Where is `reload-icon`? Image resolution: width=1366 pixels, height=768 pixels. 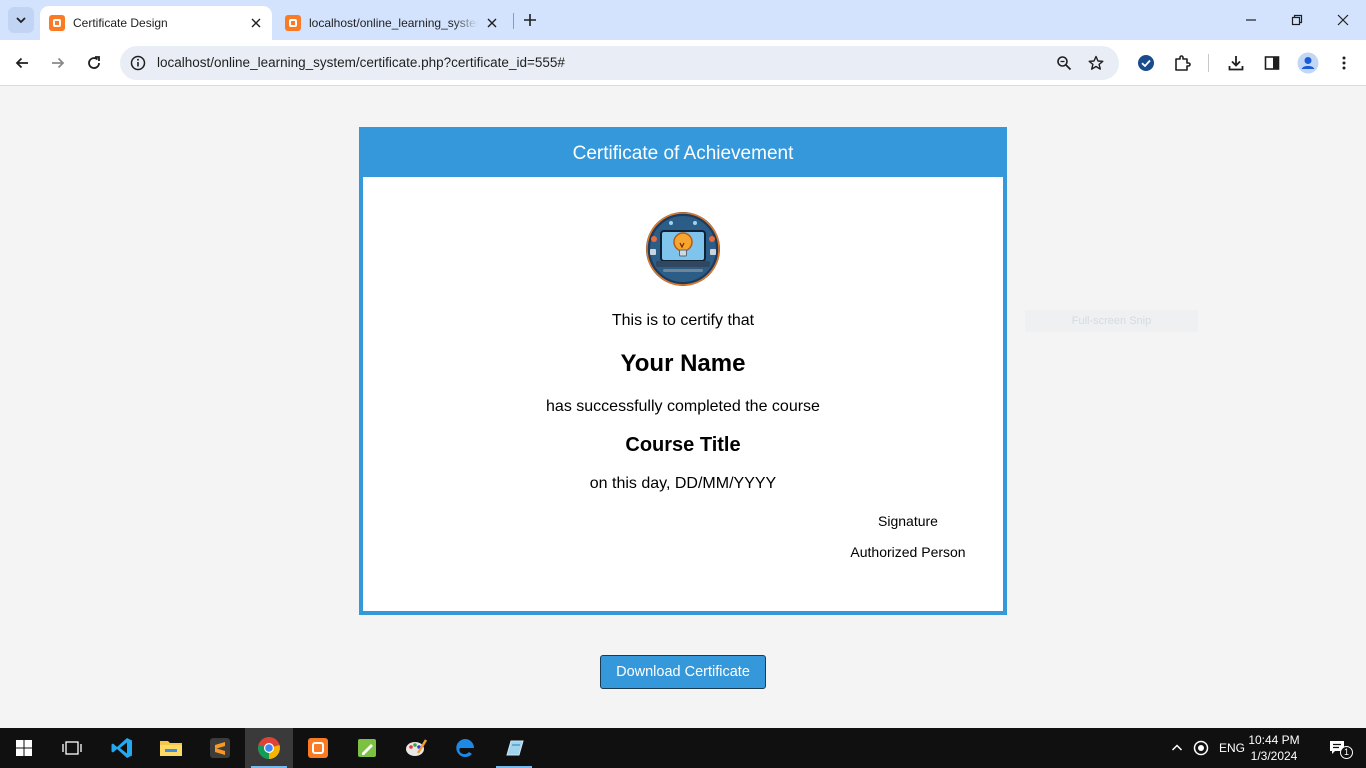 reload-icon is located at coordinates (94, 62).